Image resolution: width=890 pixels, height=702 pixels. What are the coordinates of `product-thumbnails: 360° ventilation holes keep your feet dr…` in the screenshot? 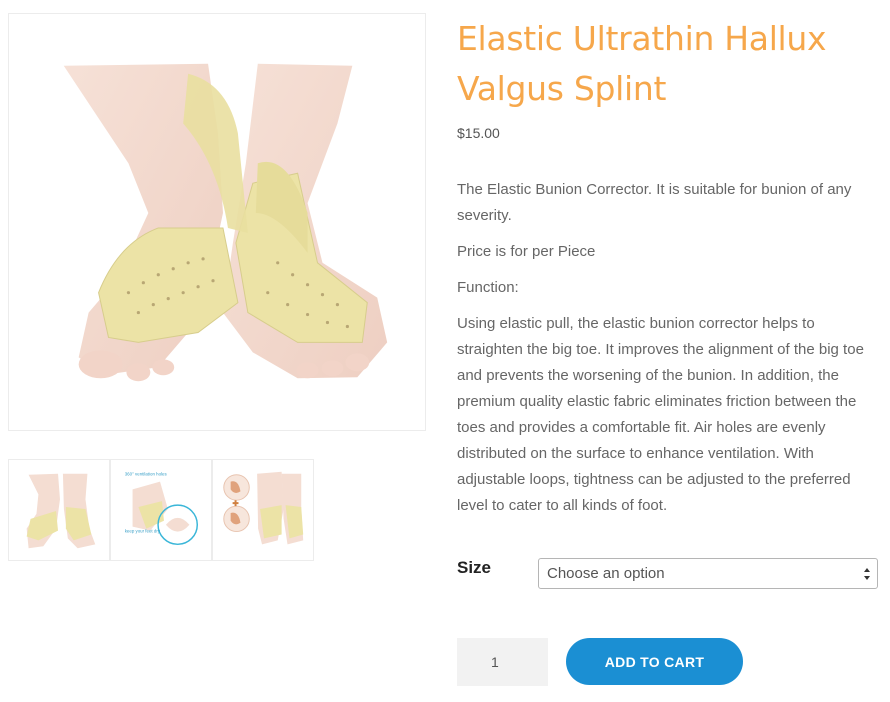 It's located at (161, 510).